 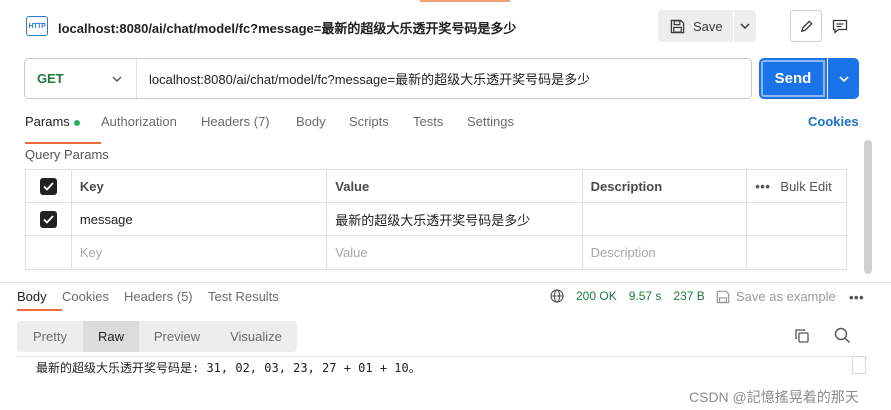 What do you see at coordinates (557, 296) in the screenshot?
I see `globe-icon` at bounding box center [557, 296].